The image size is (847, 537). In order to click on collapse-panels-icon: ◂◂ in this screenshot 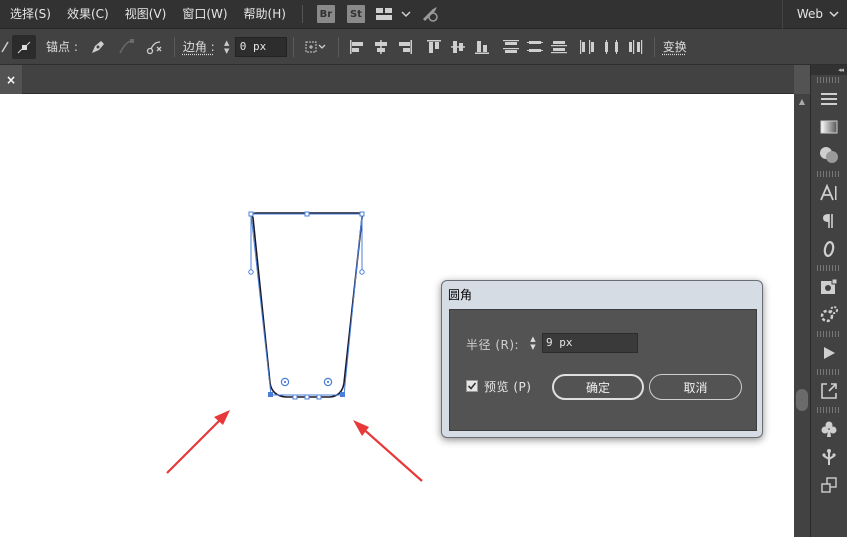, I will do `click(829, 70)`.